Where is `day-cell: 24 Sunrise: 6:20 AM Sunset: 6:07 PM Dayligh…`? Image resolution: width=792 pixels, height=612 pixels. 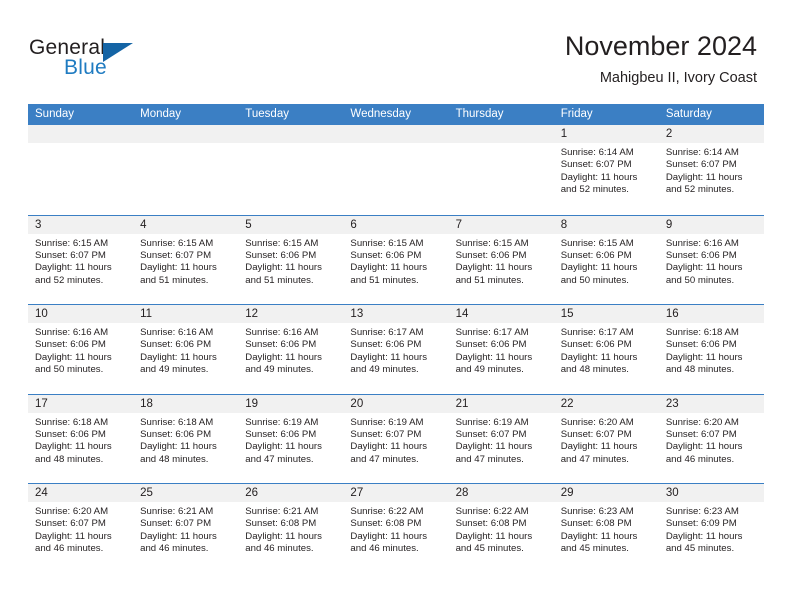 day-cell: 24 Sunrise: 6:20 AM Sunset: 6:07 PM Dayligh… is located at coordinates (81, 528).